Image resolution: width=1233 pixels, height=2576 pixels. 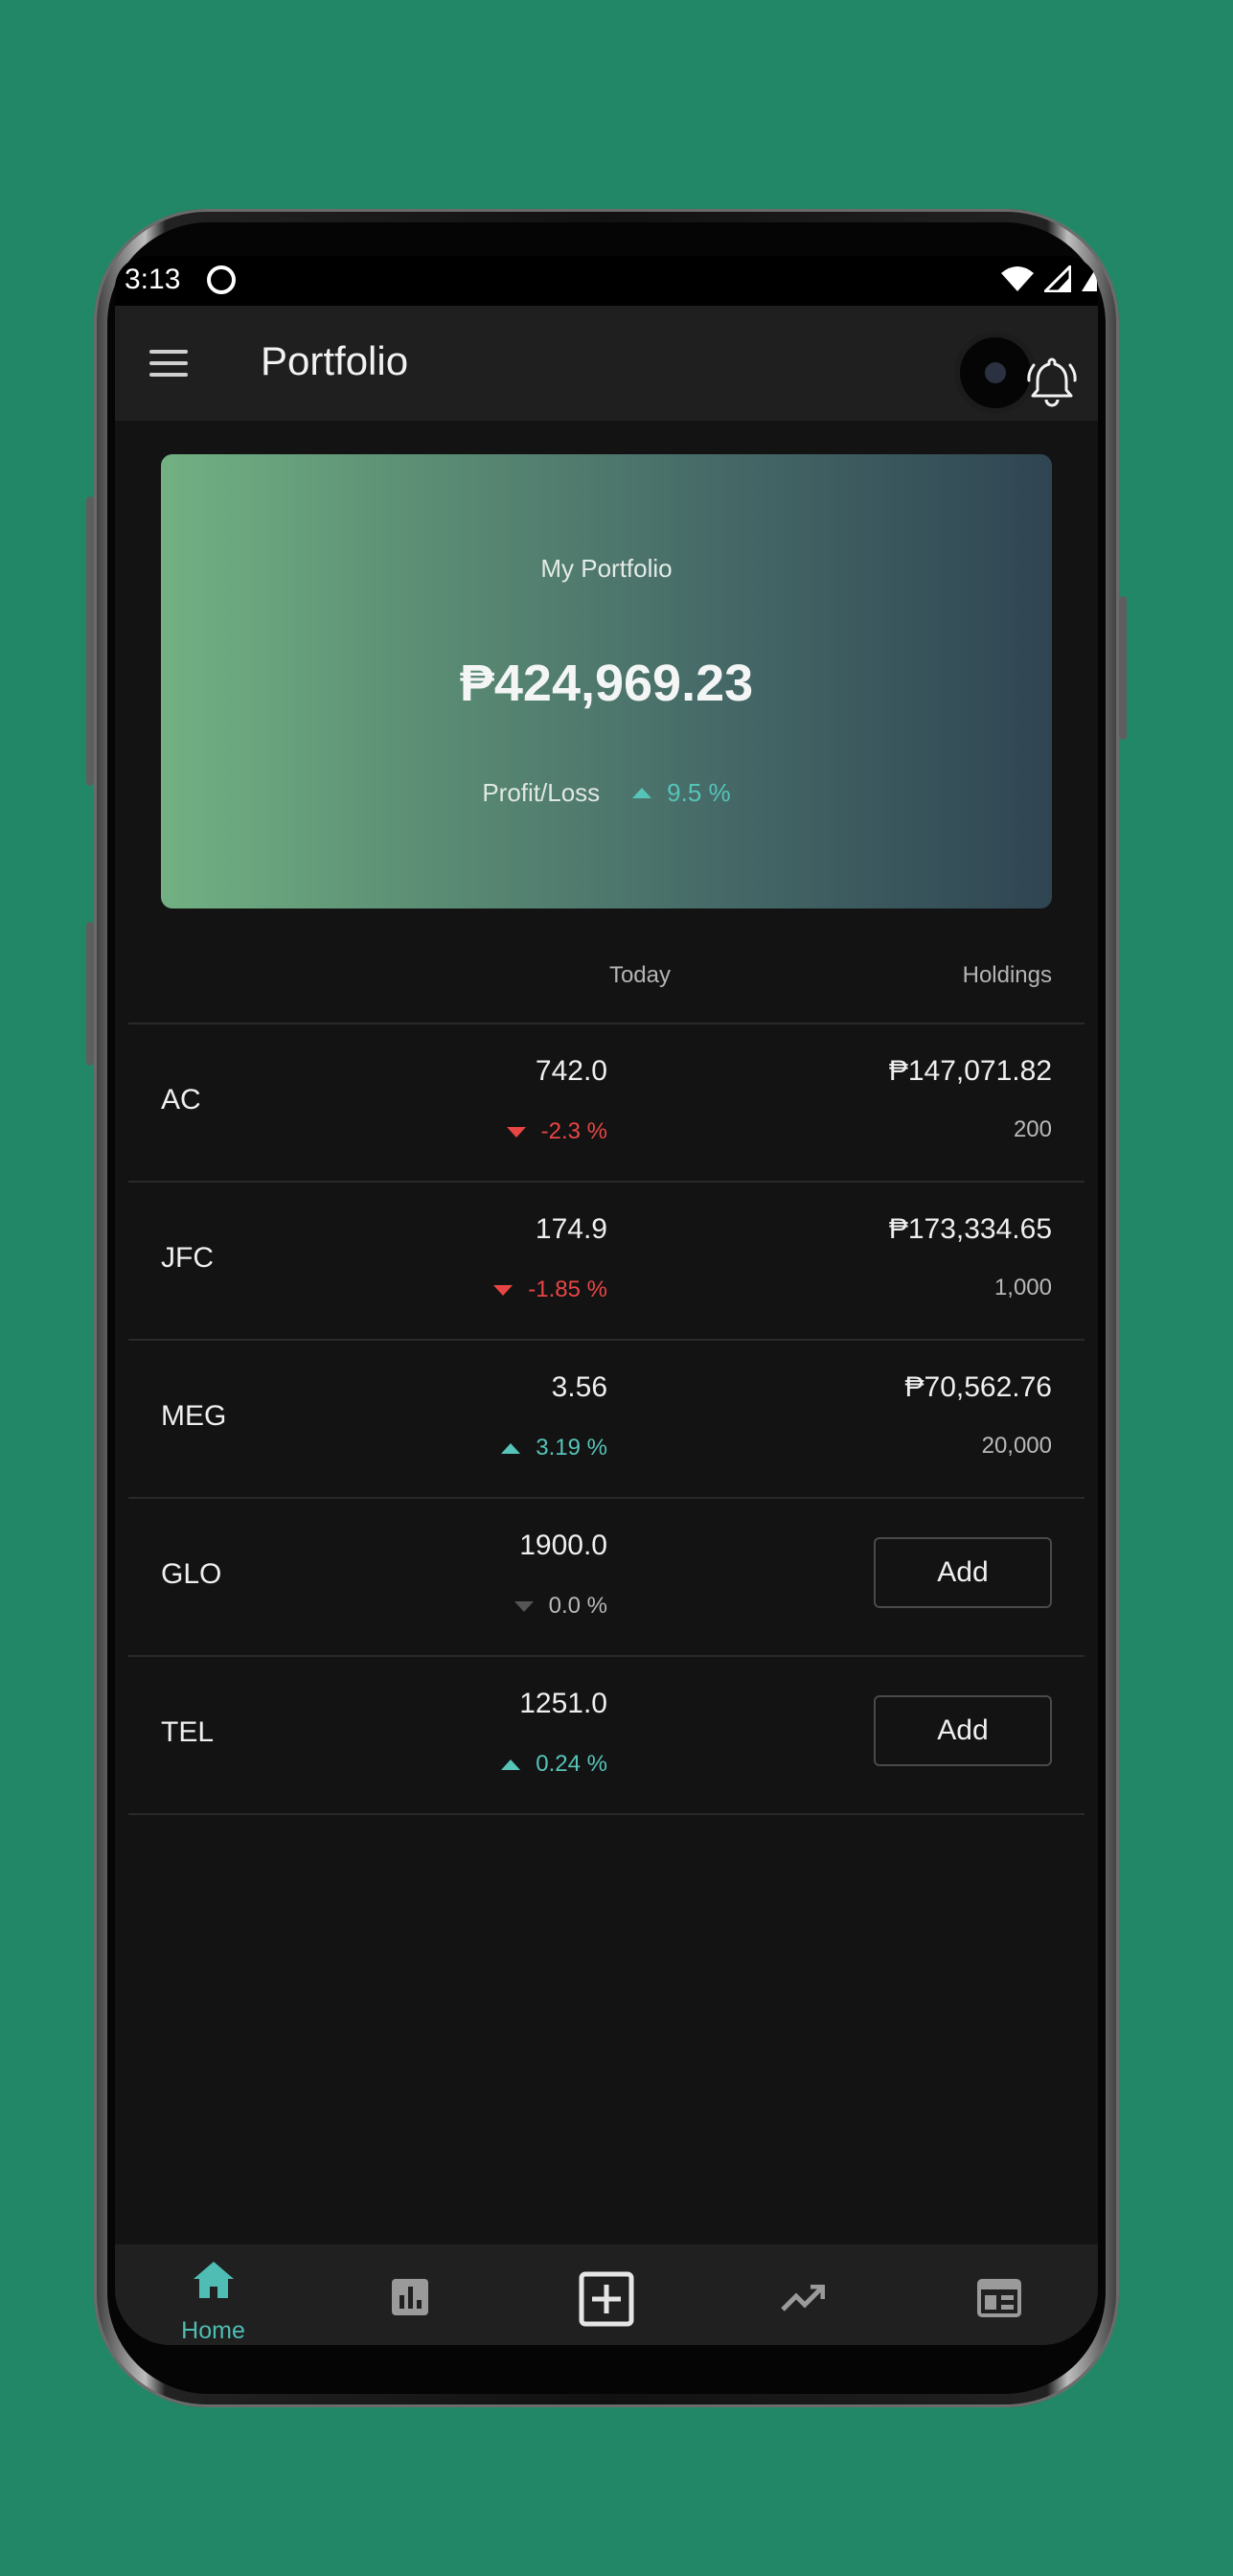 I want to click on stock-change-value: -2.3 %, so click(x=573, y=1131).